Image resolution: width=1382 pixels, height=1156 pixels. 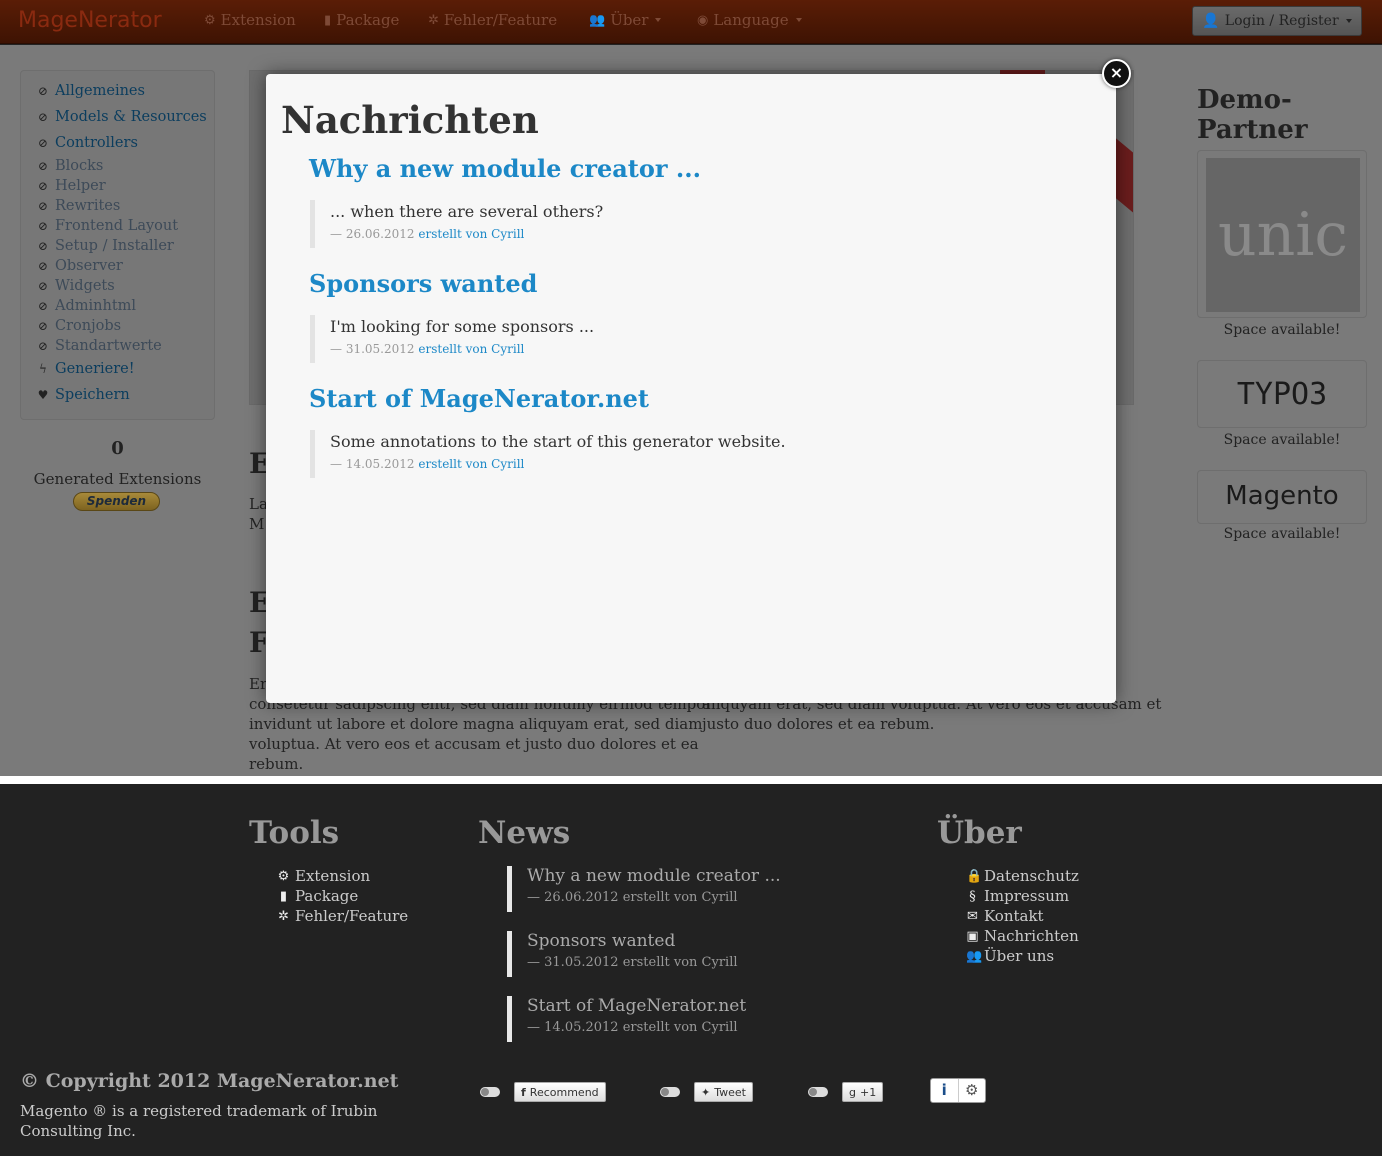 What do you see at coordinates (479, 398) in the screenshot?
I see `news-title-link: Start of MageNerator.net` at bounding box center [479, 398].